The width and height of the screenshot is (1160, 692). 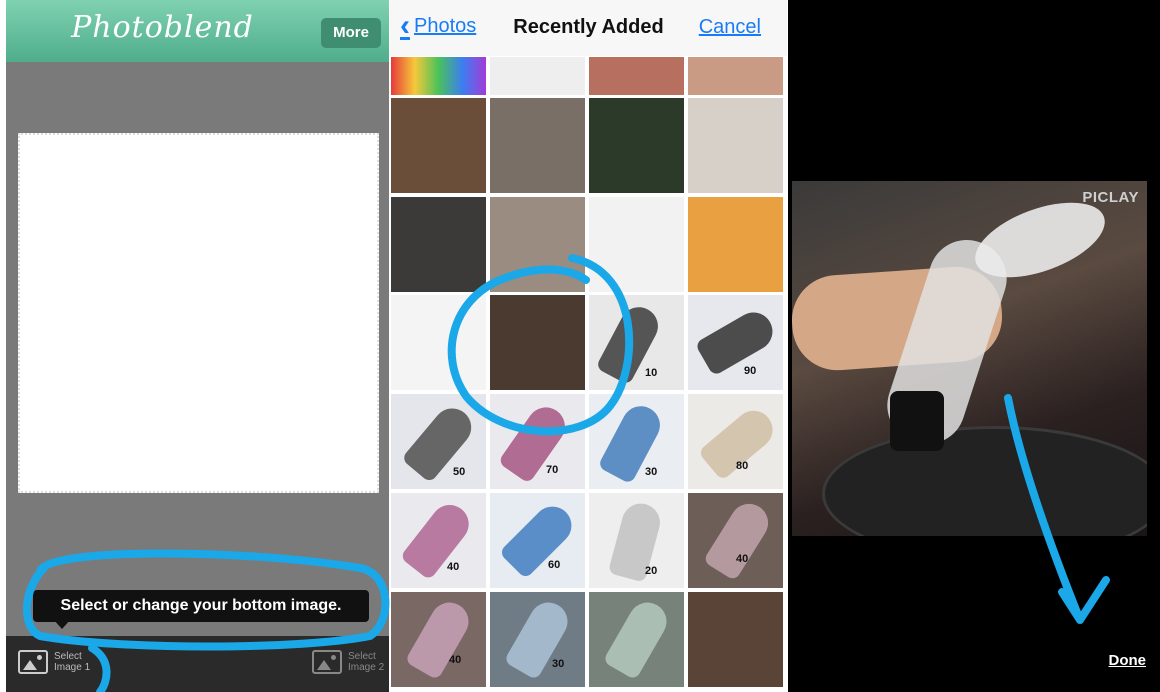 I want to click on select-image-2-label-line2: Image 2, so click(x=366, y=667).